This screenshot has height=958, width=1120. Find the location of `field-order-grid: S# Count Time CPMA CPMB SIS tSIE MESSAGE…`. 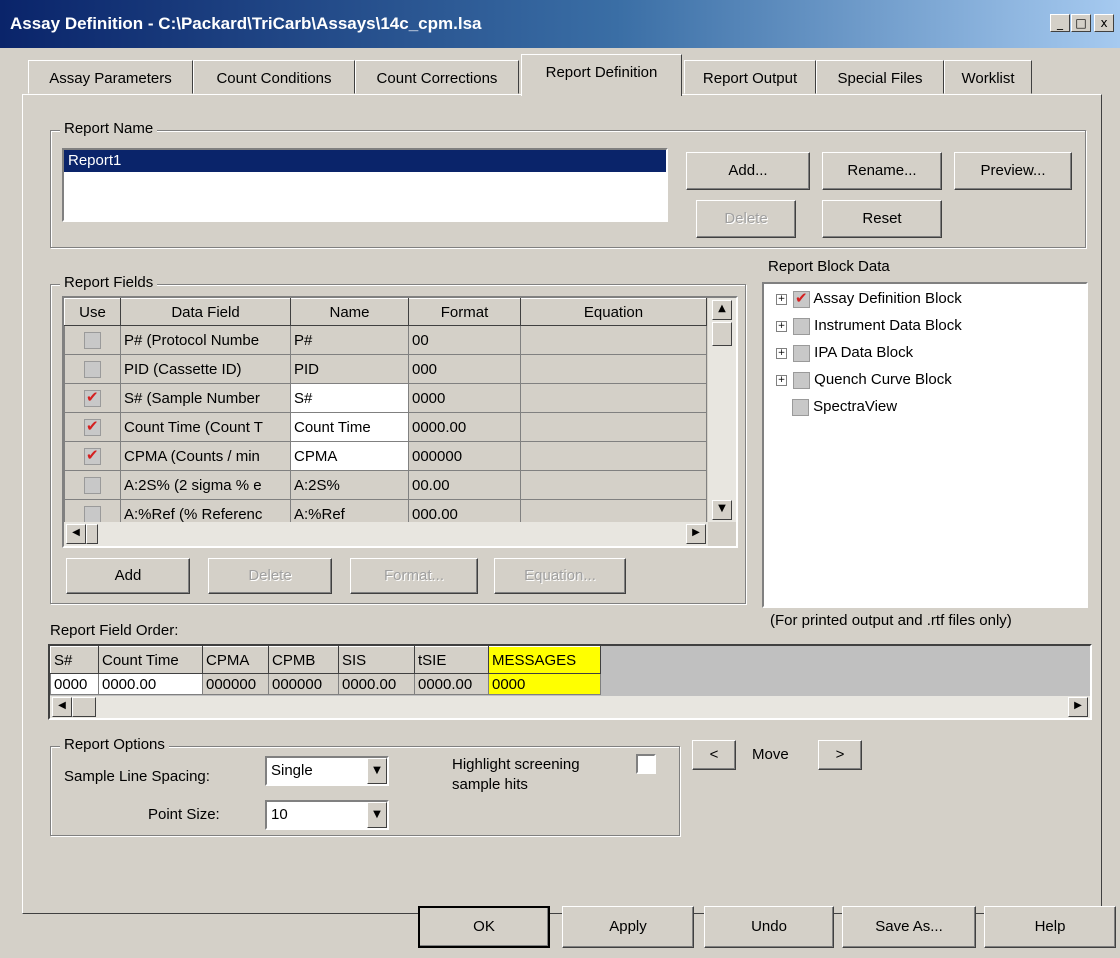

field-order-grid: S# Count Time CPMA CPMB SIS tSIE MESSAGE… is located at coordinates (570, 682).